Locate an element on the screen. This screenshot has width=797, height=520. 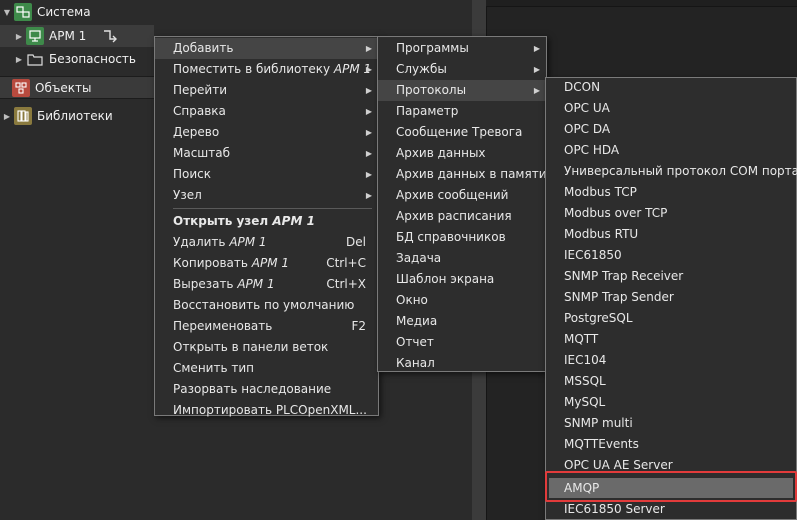
menu-item-dobavit: Добавить ▶ is located at coordinates (266, 48).